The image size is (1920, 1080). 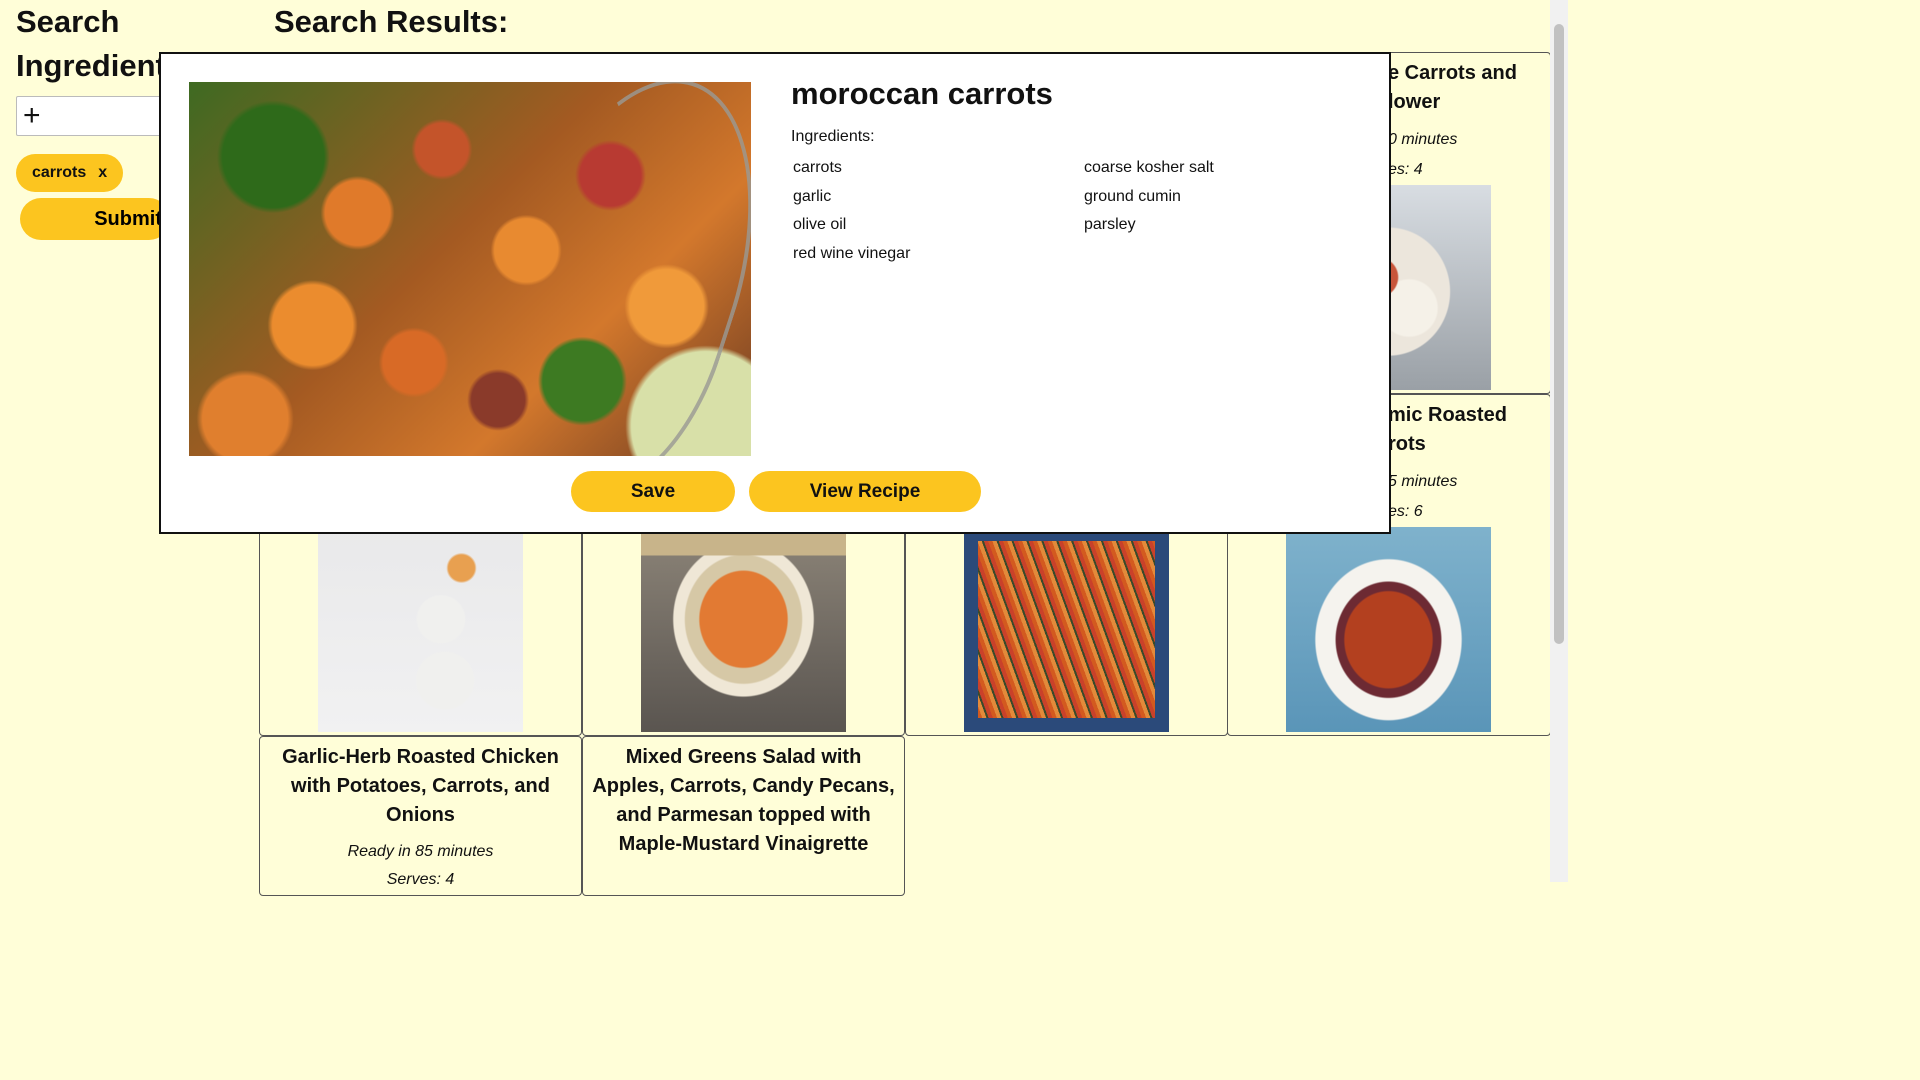 What do you see at coordinates (1132, 196) in the screenshot?
I see `ingredient-item: ground cumin` at bounding box center [1132, 196].